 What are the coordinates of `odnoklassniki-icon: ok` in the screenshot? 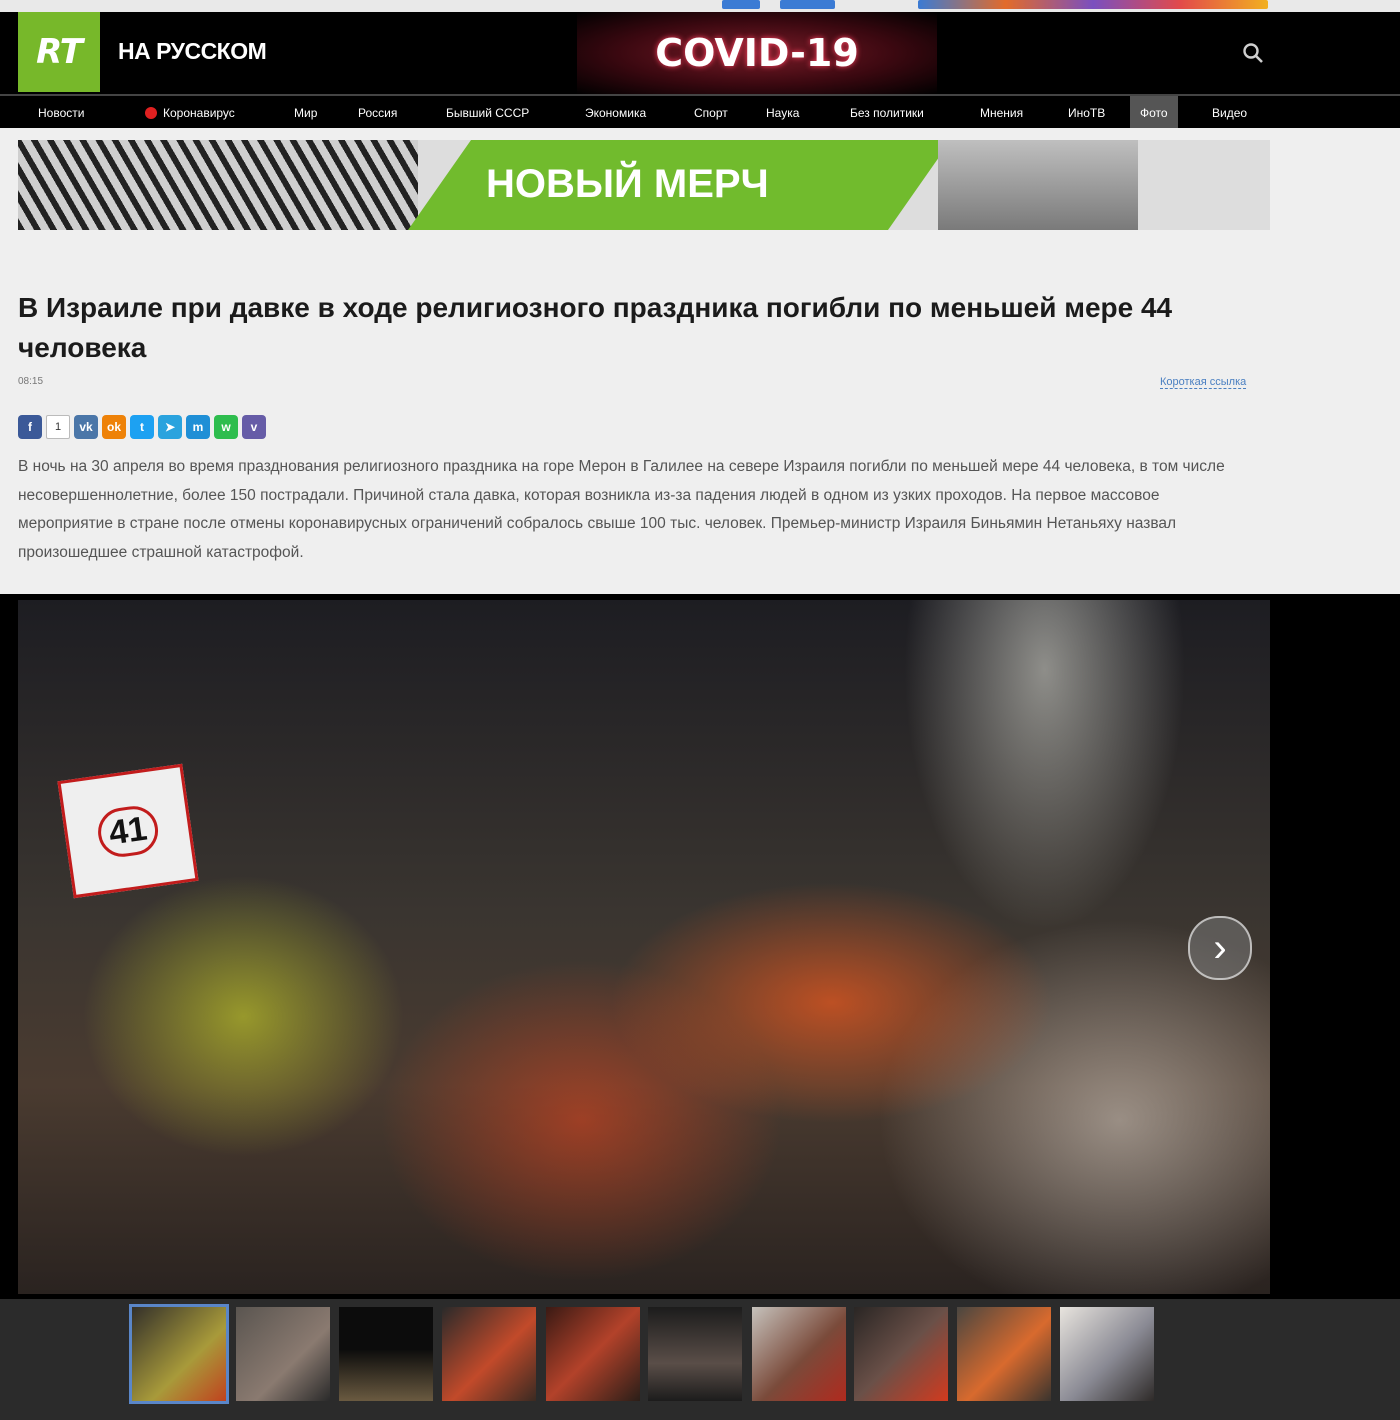 It's located at (114, 427).